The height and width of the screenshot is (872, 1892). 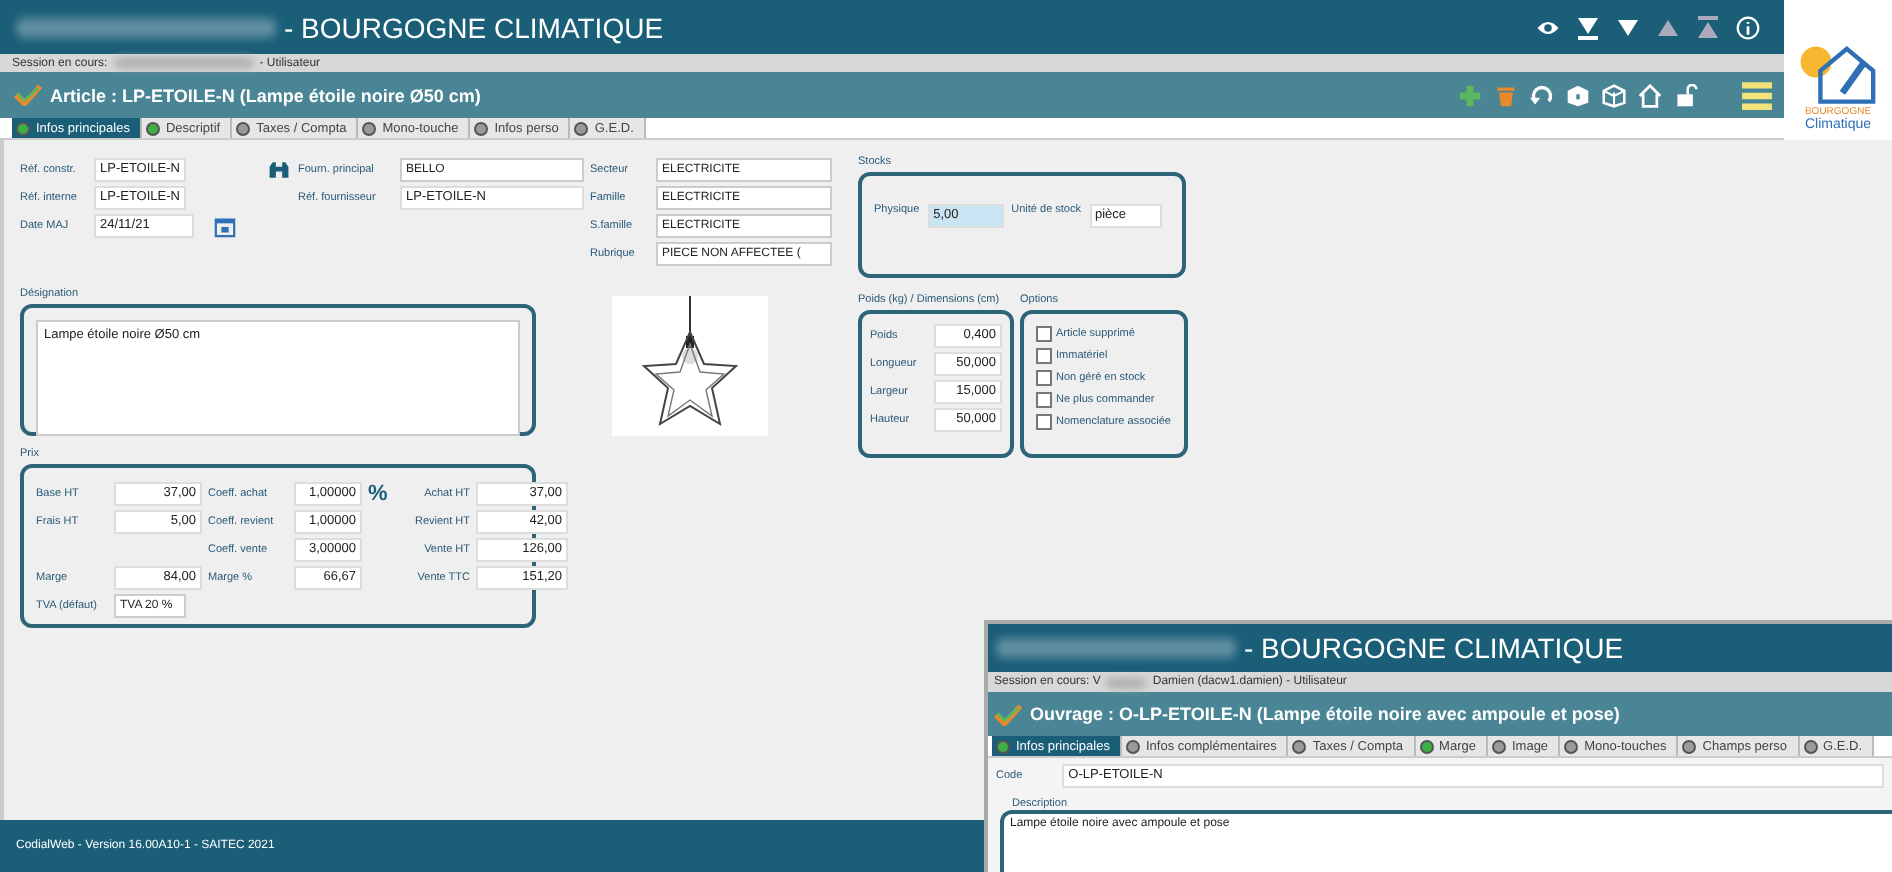 What do you see at coordinates (225, 226) in the screenshot?
I see `calendar-icon` at bounding box center [225, 226].